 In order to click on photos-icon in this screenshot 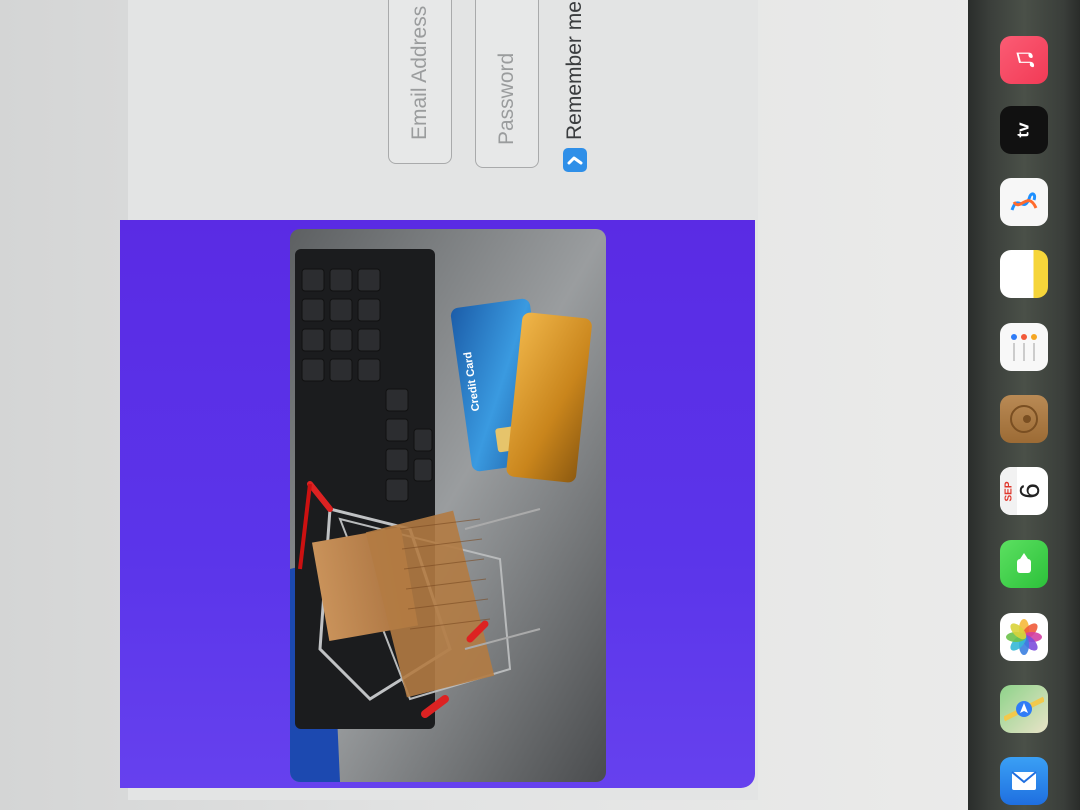, I will do `click(1024, 637)`.